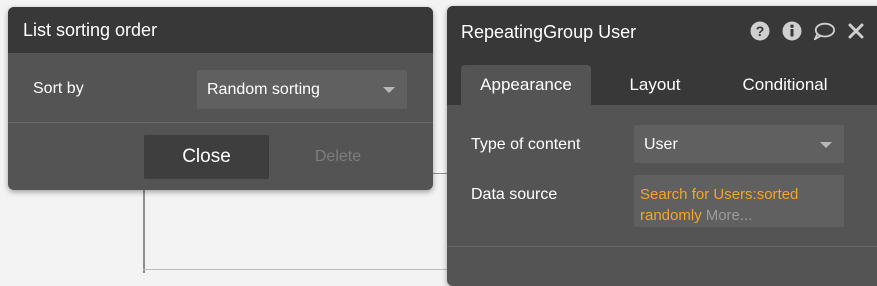 The height and width of the screenshot is (286, 877). Describe the element at coordinates (662, 32) in the screenshot. I see `panel-header: RepeatingGroup User ?` at that location.